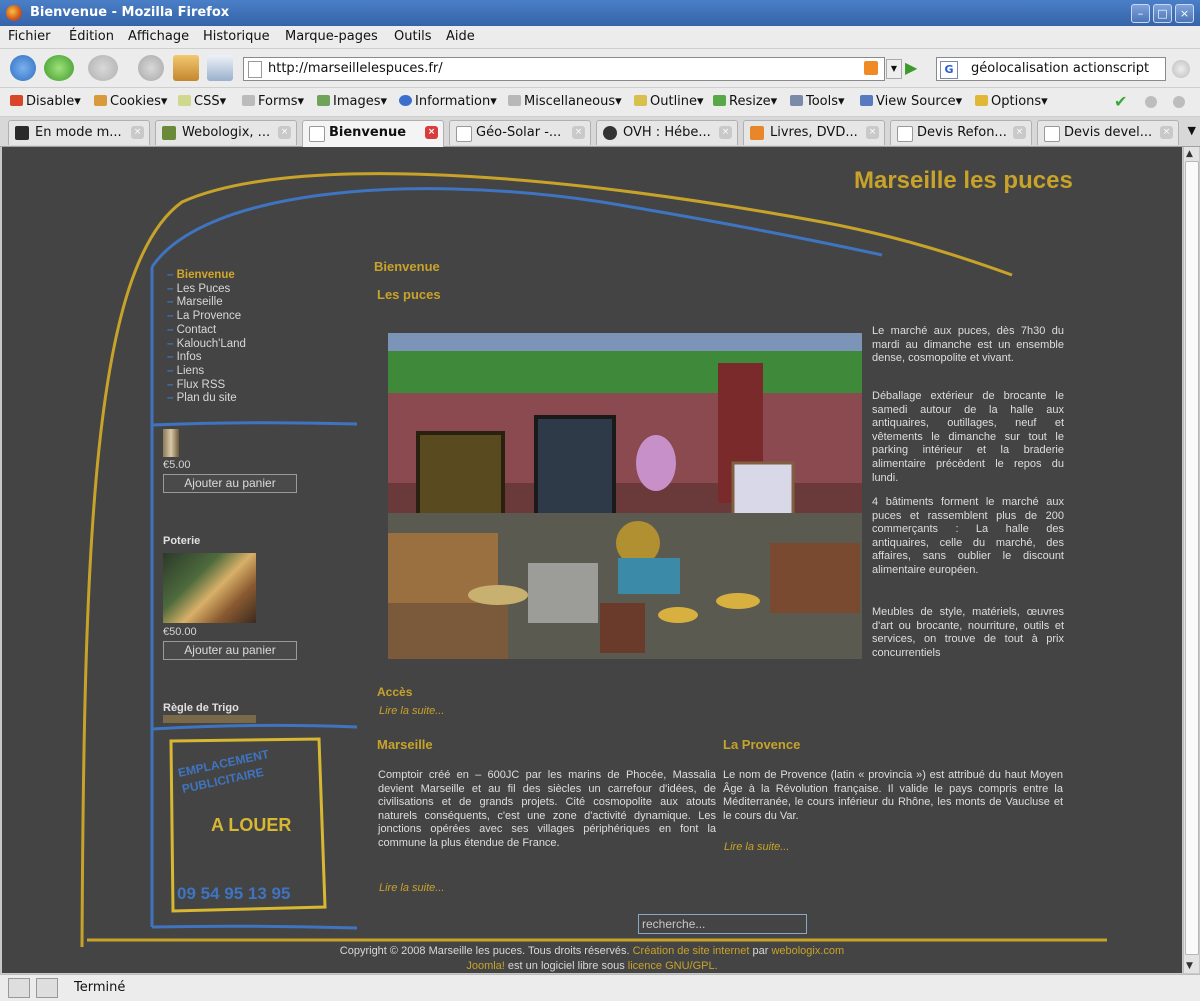  I want to click on search-box: G géolocalisation actionscript, so click(1051, 69).